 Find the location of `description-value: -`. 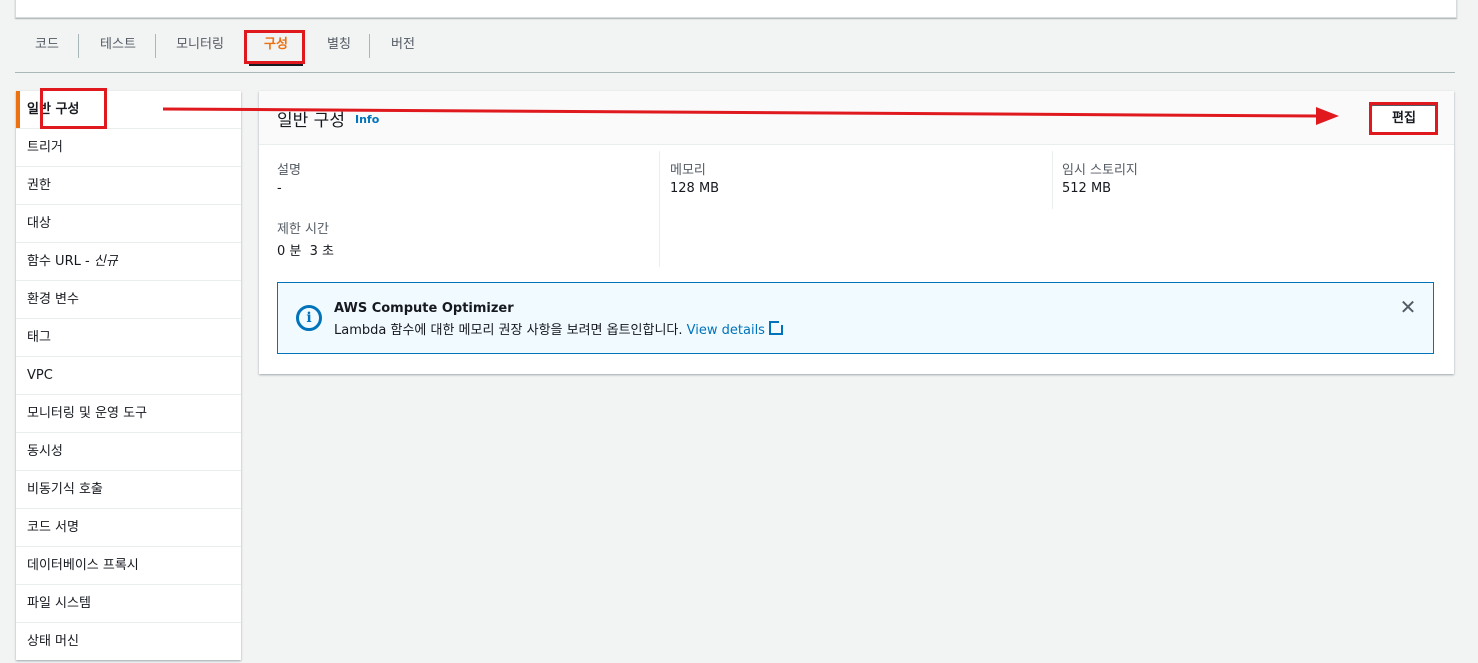

description-value: - is located at coordinates (279, 188).